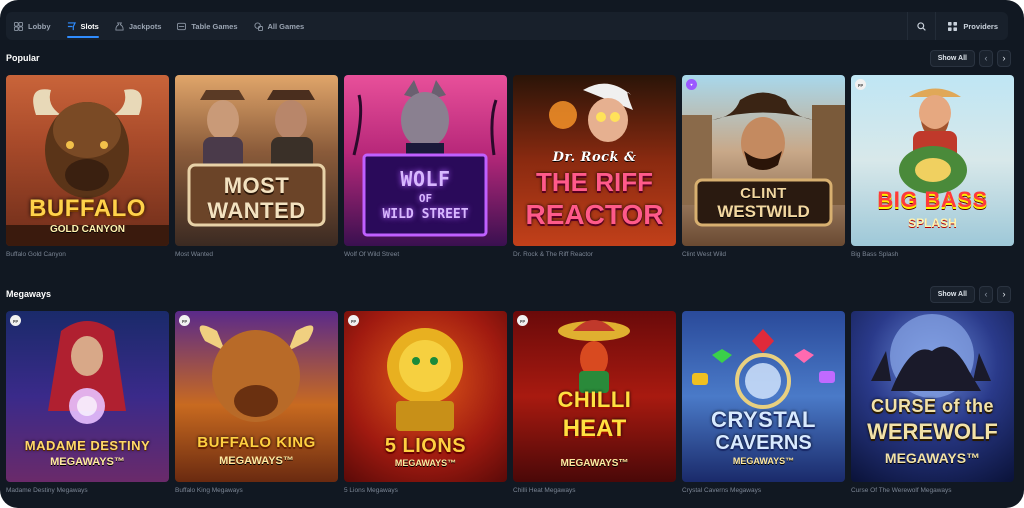 This screenshot has height=508, width=1024. What do you see at coordinates (425, 254) in the screenshot?
I see `game-caption: Wolf Of Wild Street` at bounding box center [425, 254].